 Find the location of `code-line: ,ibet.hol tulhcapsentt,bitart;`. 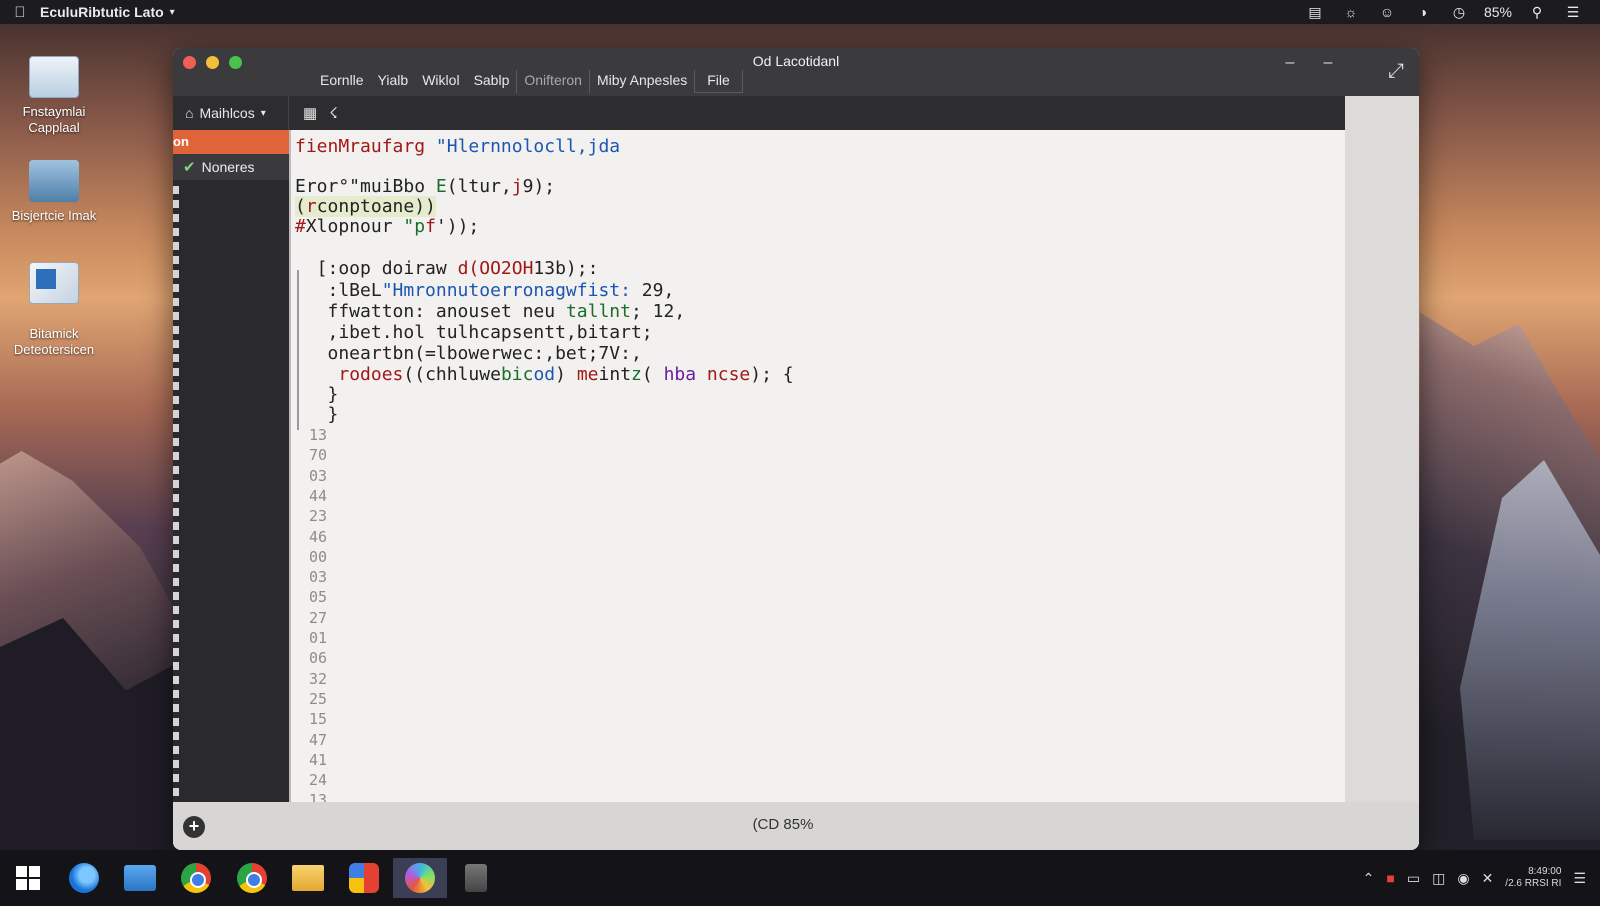

code-line: ,ibet.hol tulhcapsentt,bitart; is located at coordinates (474, 332).